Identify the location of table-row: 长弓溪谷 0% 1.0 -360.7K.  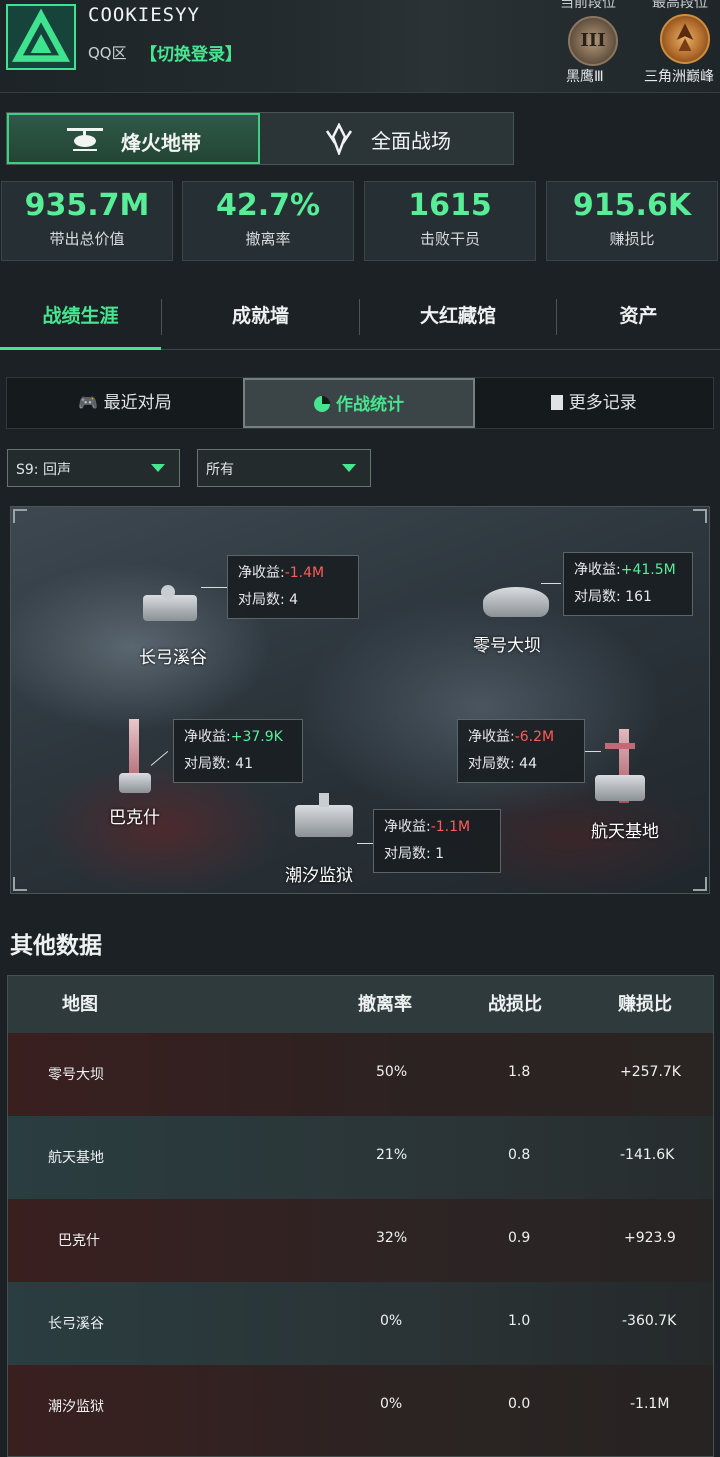
(360, 1323).